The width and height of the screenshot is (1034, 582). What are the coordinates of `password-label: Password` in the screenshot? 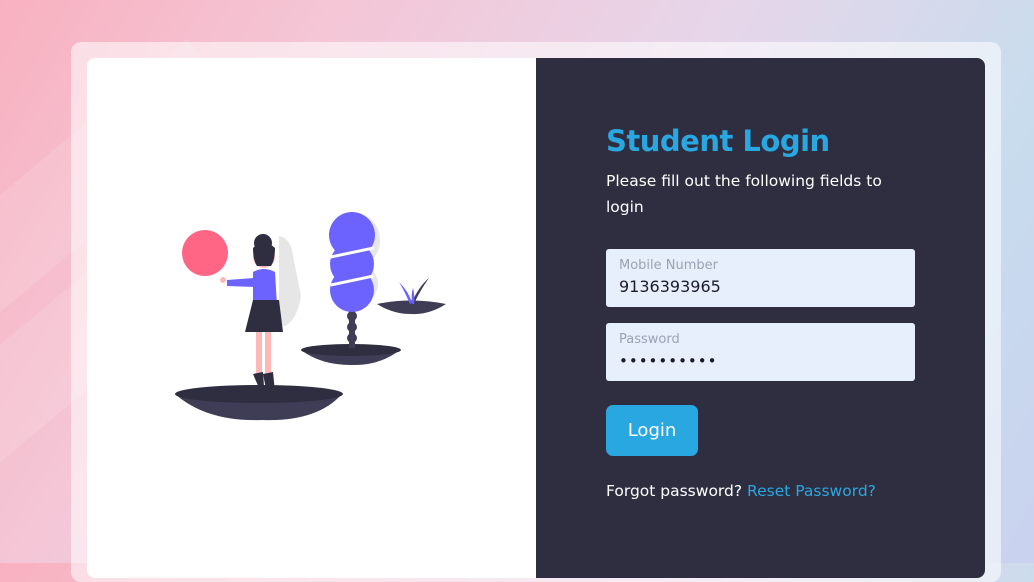 It's located at (649, 339).